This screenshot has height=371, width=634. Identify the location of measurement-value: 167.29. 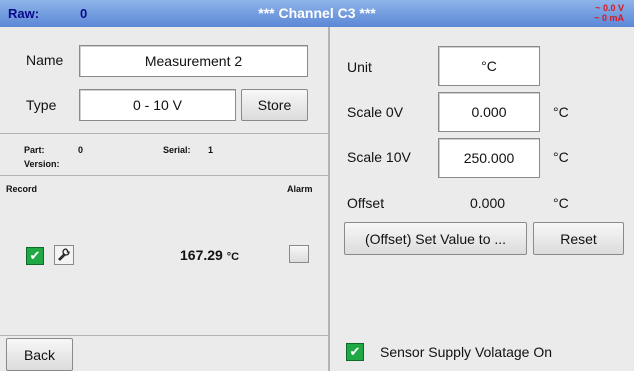
(201, 255).